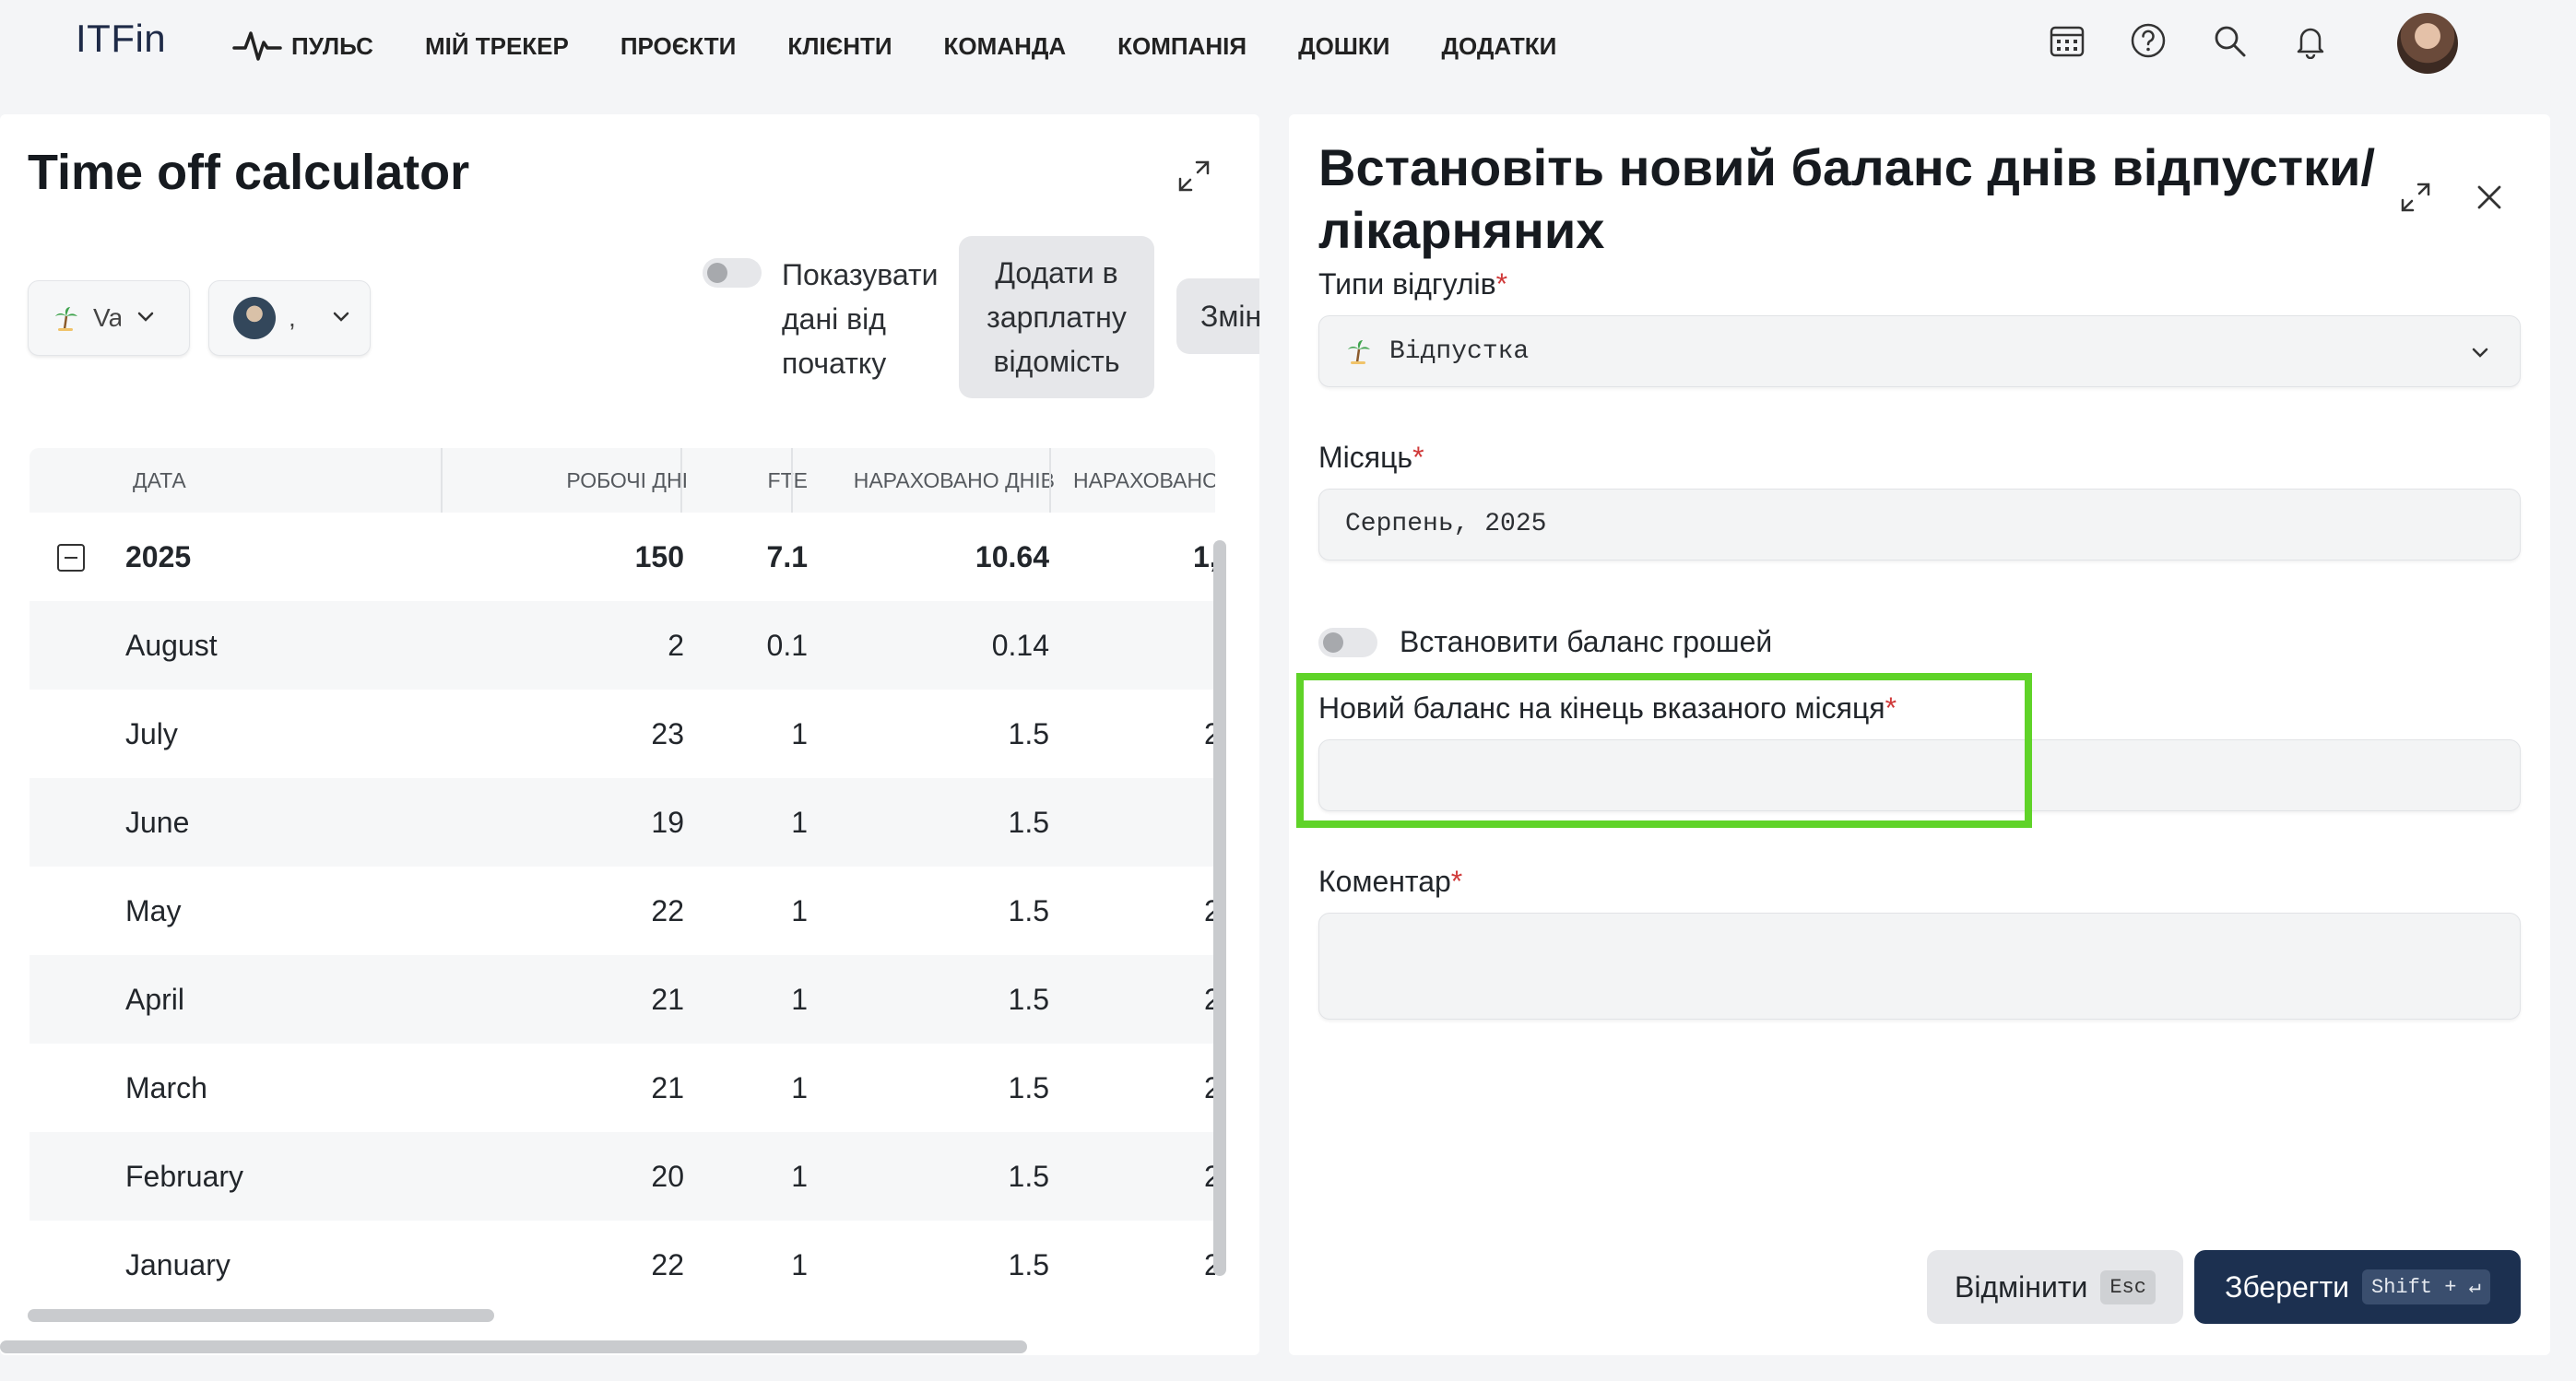  I want to click on nav-item-my-tracker: Мій трекер, so click(497, 46).